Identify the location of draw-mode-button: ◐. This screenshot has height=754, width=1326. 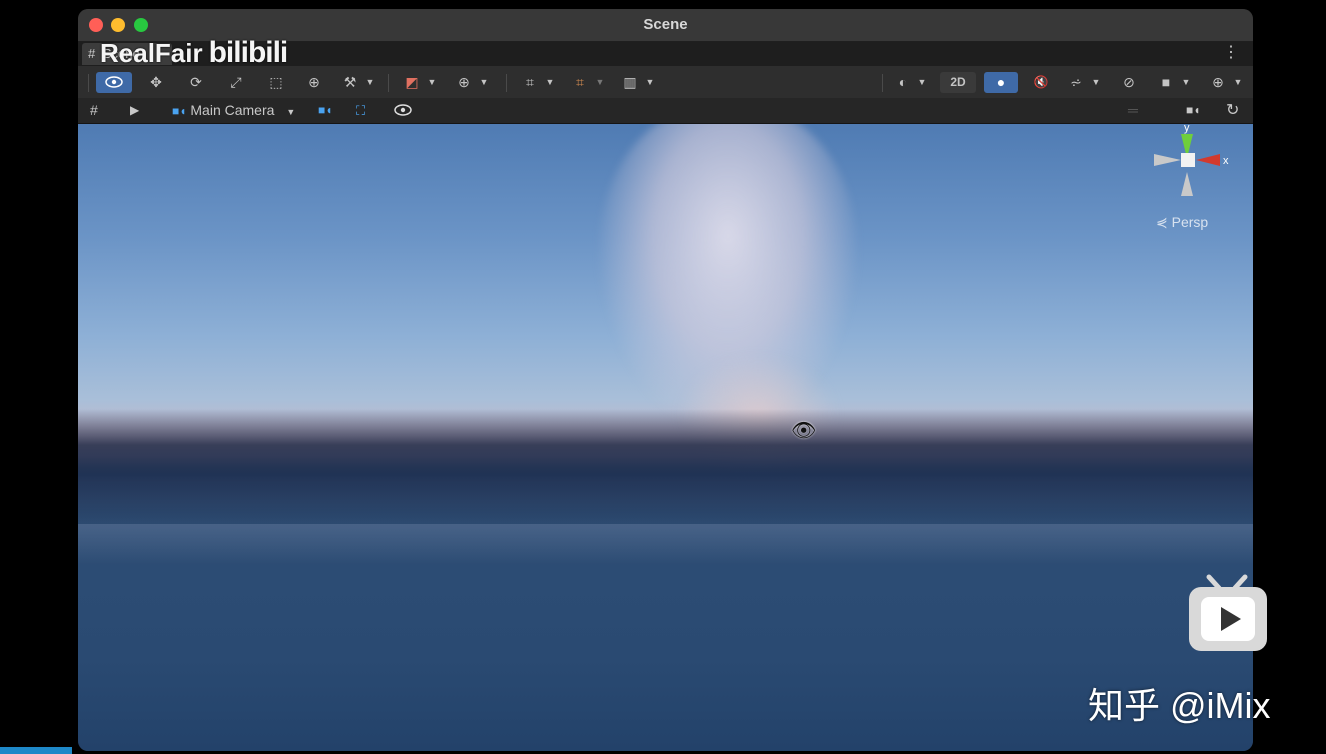
(903, 82).